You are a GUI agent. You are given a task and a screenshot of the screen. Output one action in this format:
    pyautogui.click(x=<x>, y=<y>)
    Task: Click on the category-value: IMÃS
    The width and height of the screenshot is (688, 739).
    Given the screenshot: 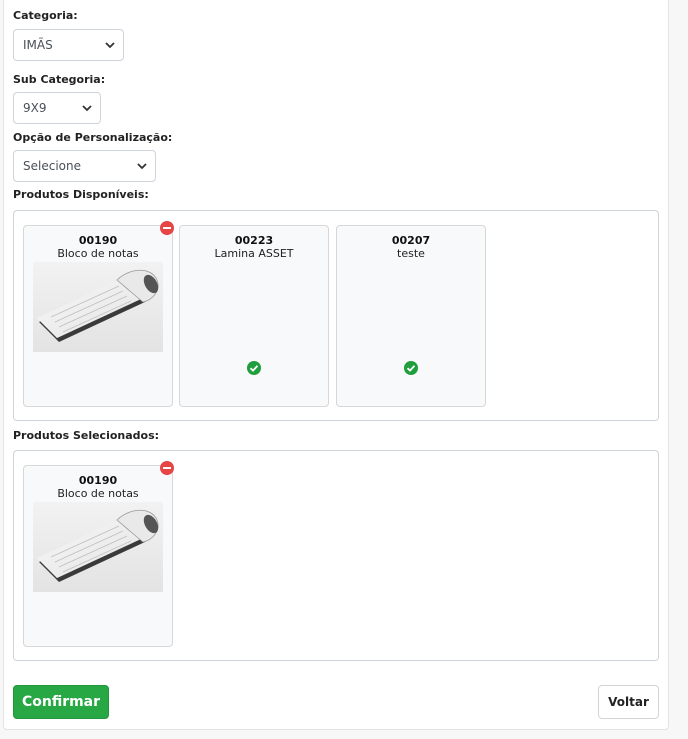 What is the action you would take?
    pyautogui.click(x=38, y=45)
    